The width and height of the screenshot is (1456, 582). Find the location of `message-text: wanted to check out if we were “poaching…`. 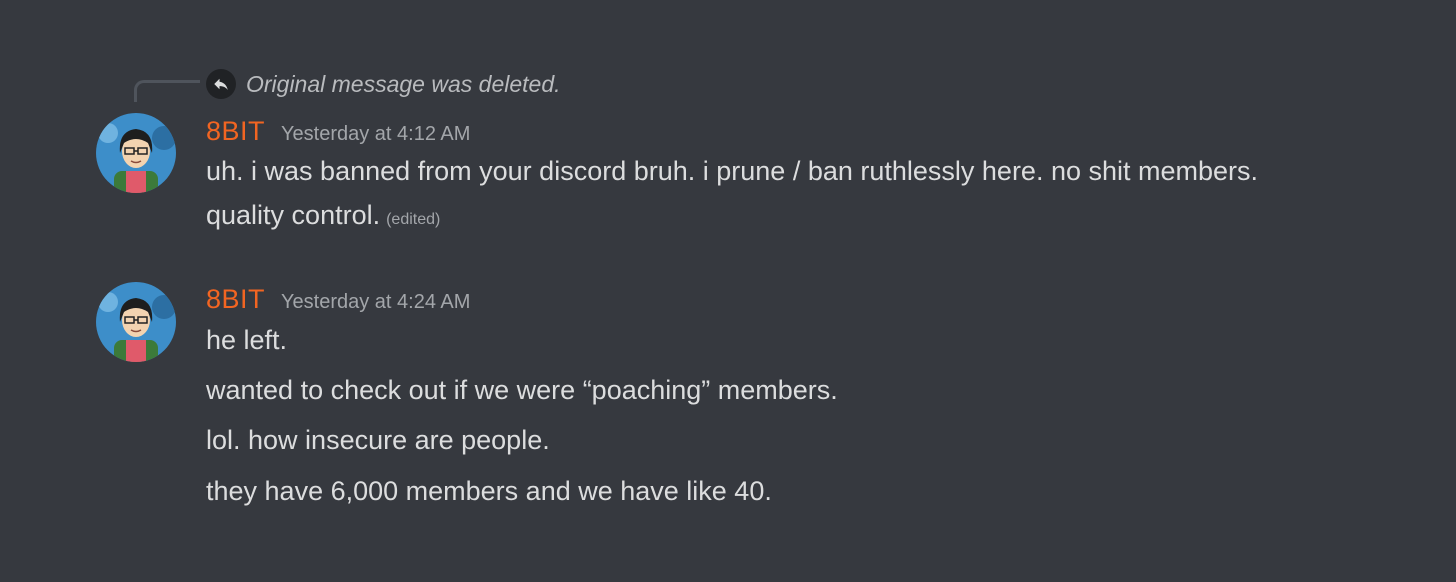

message-text: wanted to check out if we were “poaching… is located at coordinates (522, 390).